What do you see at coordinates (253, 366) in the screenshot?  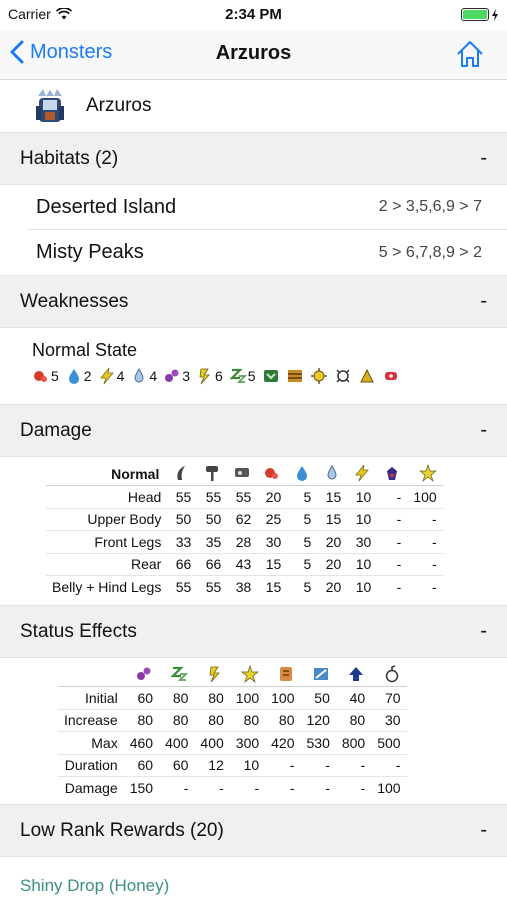 I see `weaknesses-block: Normal State 5 2 4 4 3 6 5` at bounding box center [253, 366].